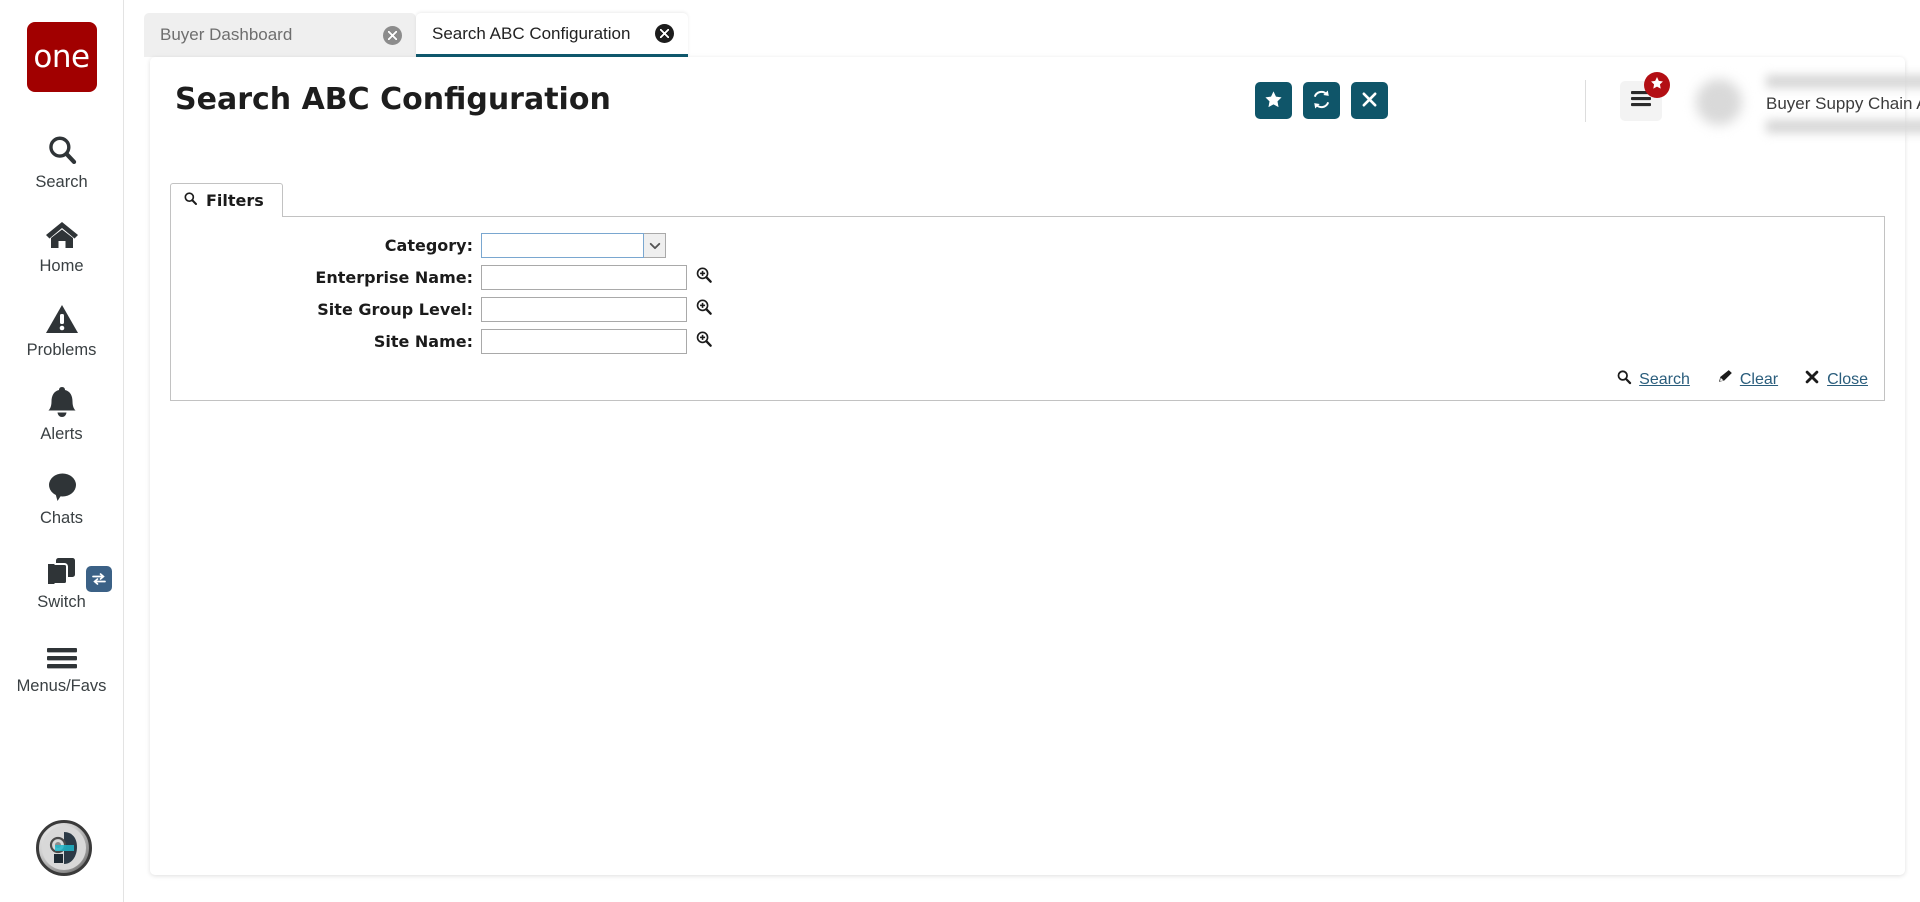 The width and height of the screenshot is (1920, 902). I want to click on refresh-button, so click(1321, 100).